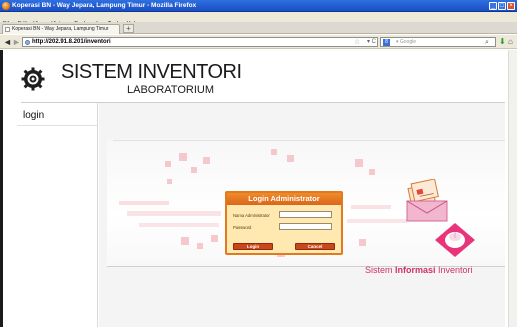  I want to click on firefox-icon, so click(6, 6).